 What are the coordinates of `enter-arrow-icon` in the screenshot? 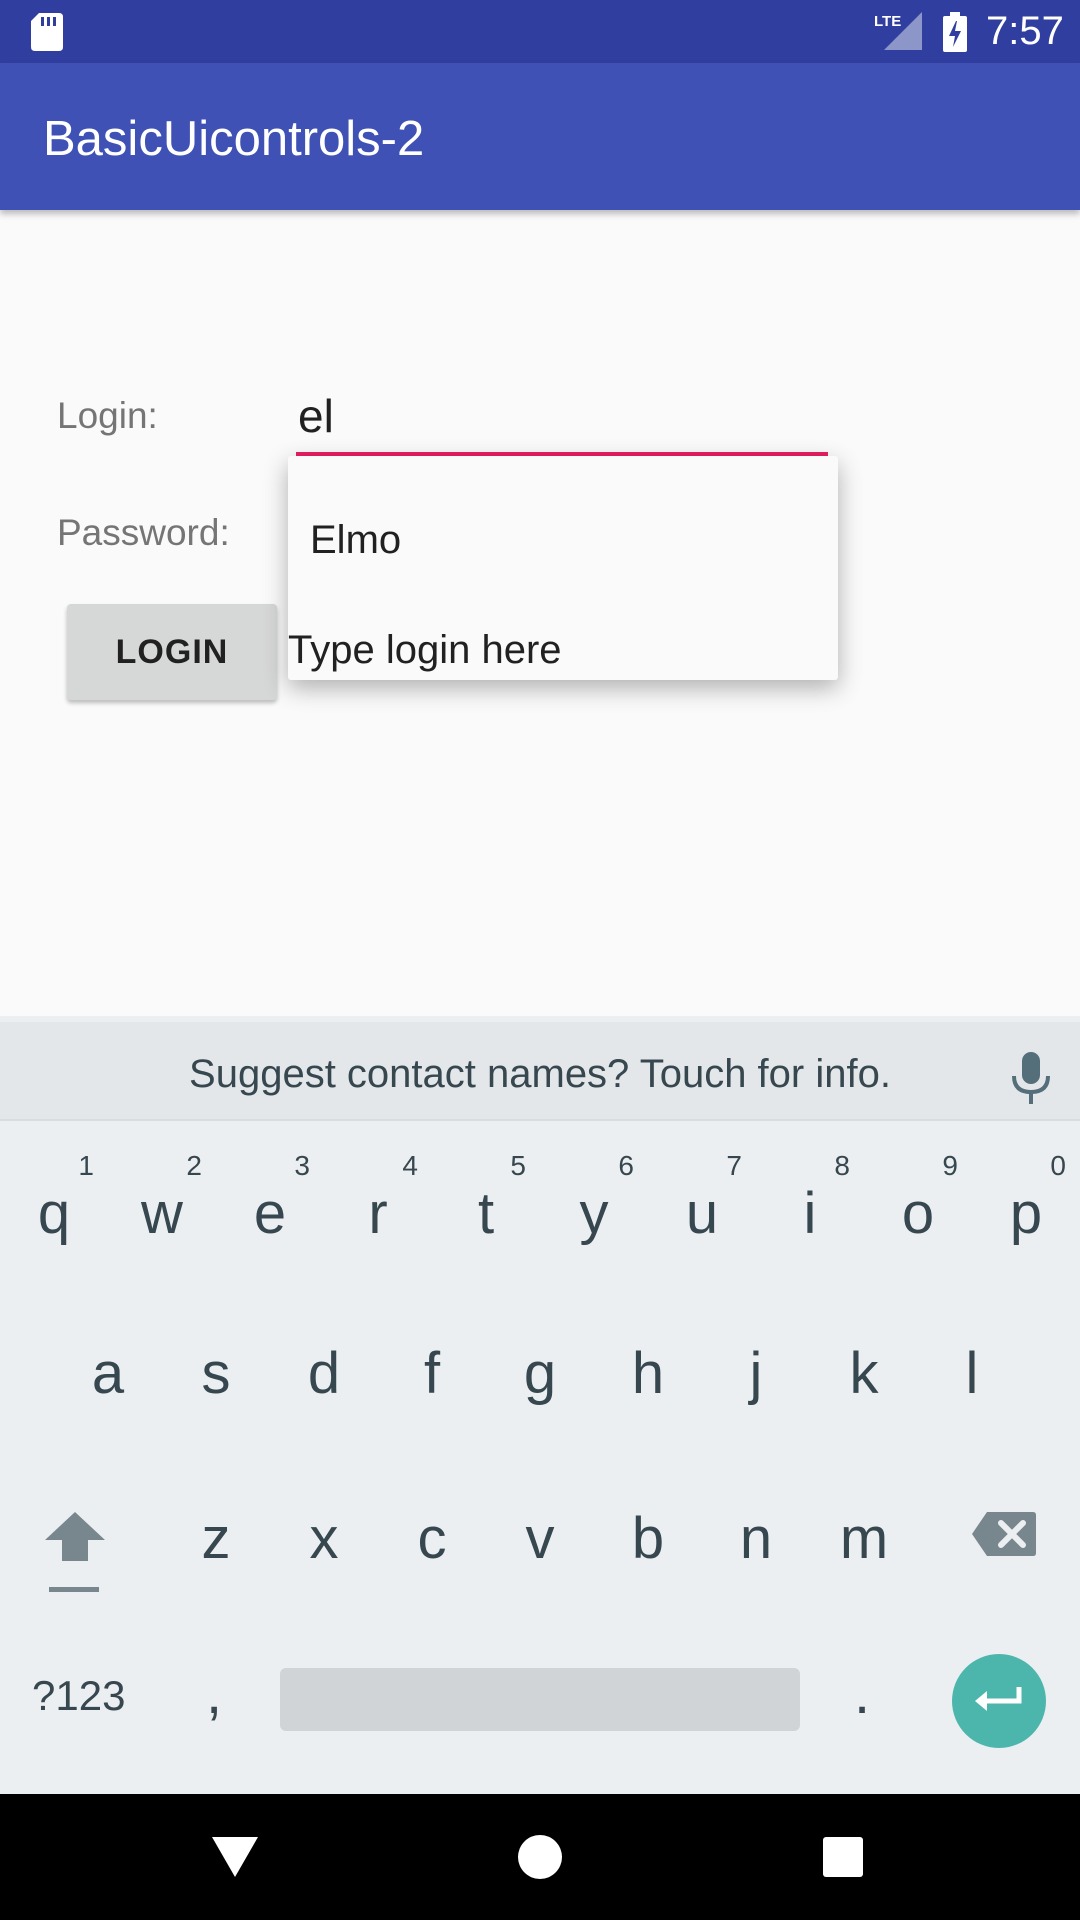 It's located at (998, 1699).